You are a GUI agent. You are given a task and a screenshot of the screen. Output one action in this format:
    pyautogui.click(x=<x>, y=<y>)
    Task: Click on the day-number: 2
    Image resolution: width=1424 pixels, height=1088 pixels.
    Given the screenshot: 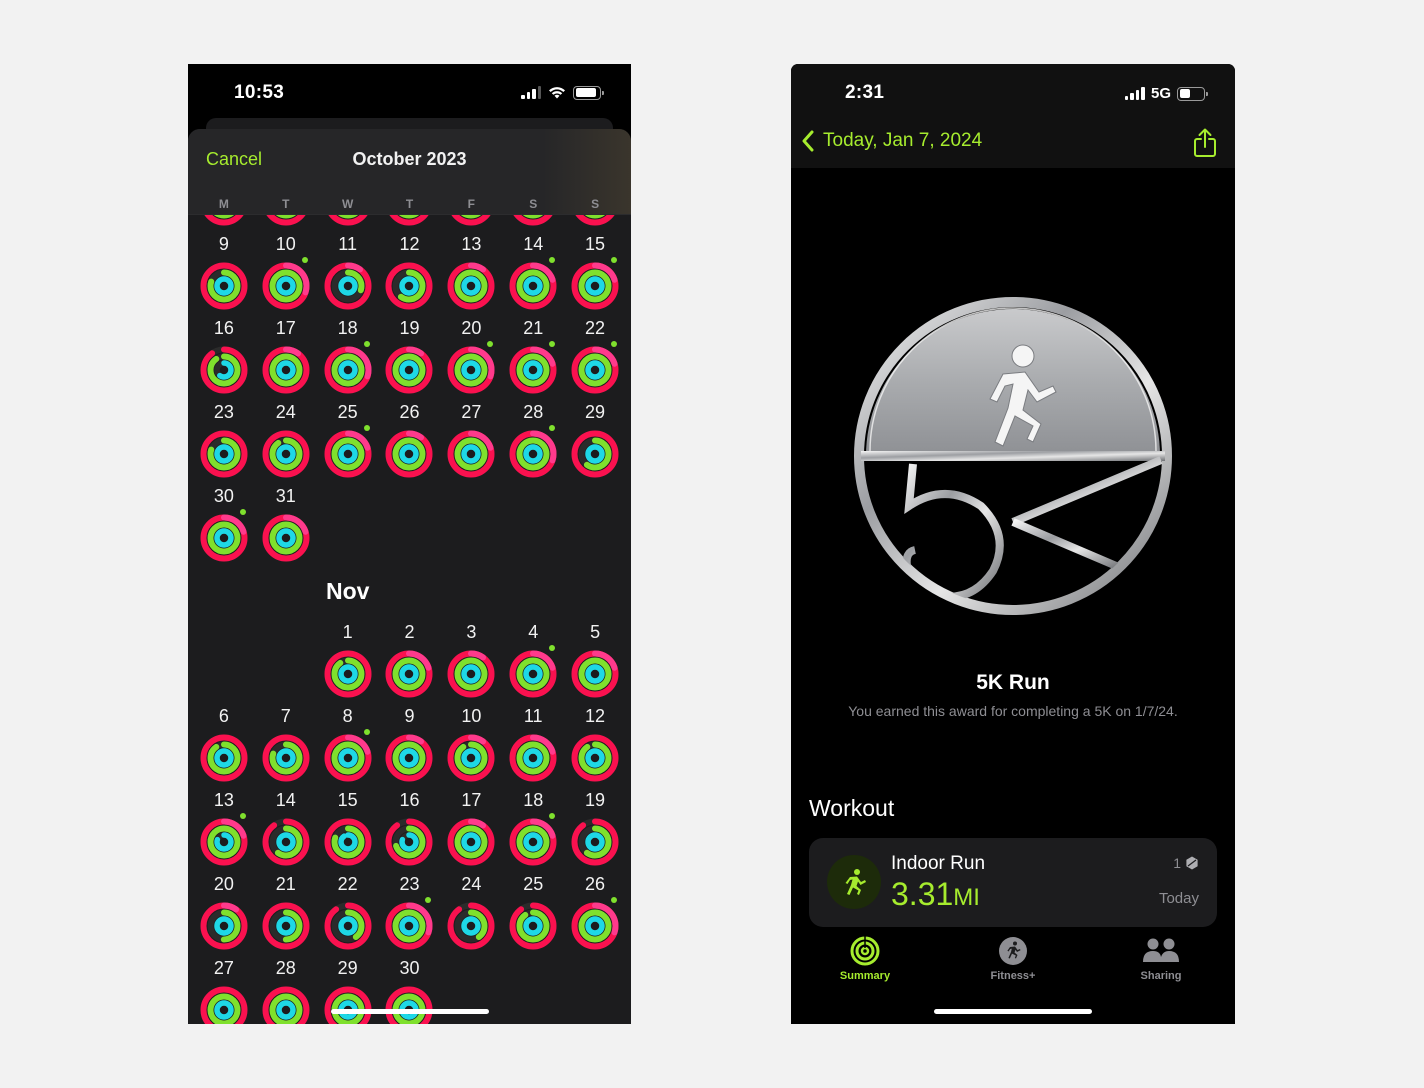 What is the action you would take?
    pyautogui.click(x=409, y=632)
    